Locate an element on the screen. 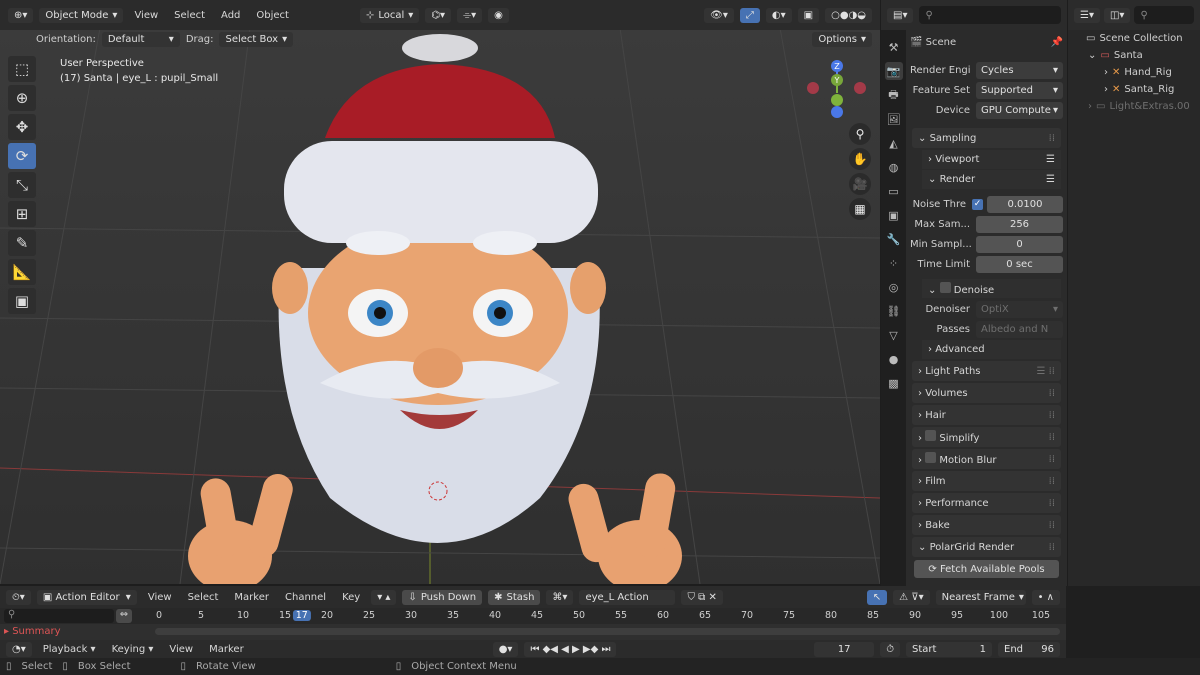 This screenshot has width=1200, height=675. tool-tab-icon: ⚒ is located at coordinates (894, 47).